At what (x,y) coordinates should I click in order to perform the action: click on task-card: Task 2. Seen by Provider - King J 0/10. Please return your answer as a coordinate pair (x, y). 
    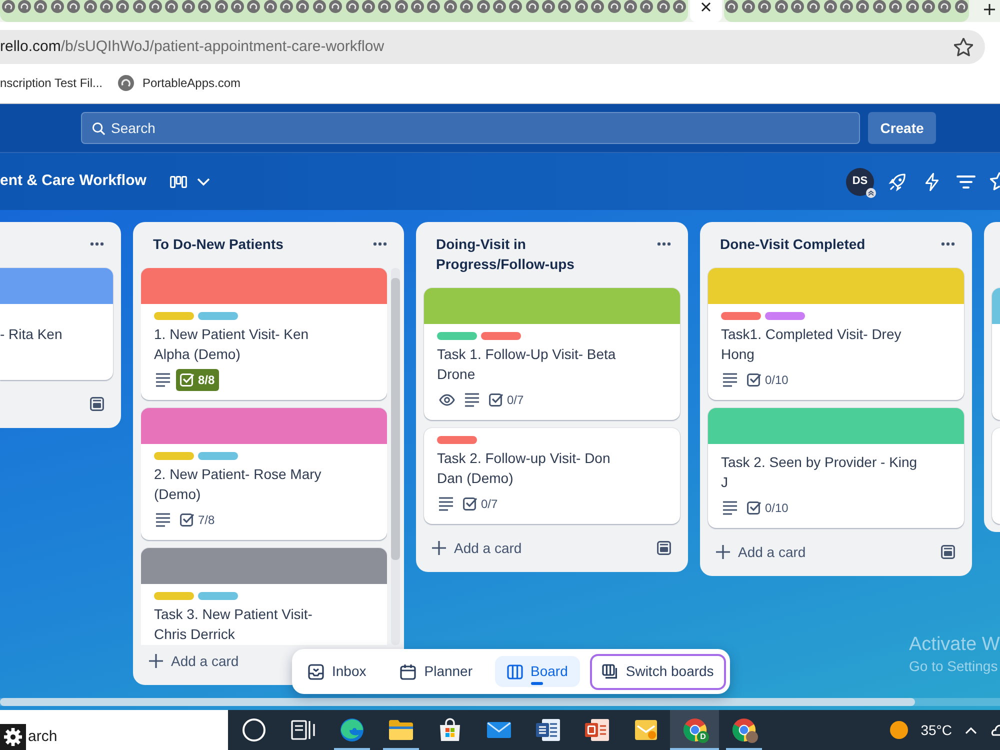
    Looking at the image, I should click on (836, 468).